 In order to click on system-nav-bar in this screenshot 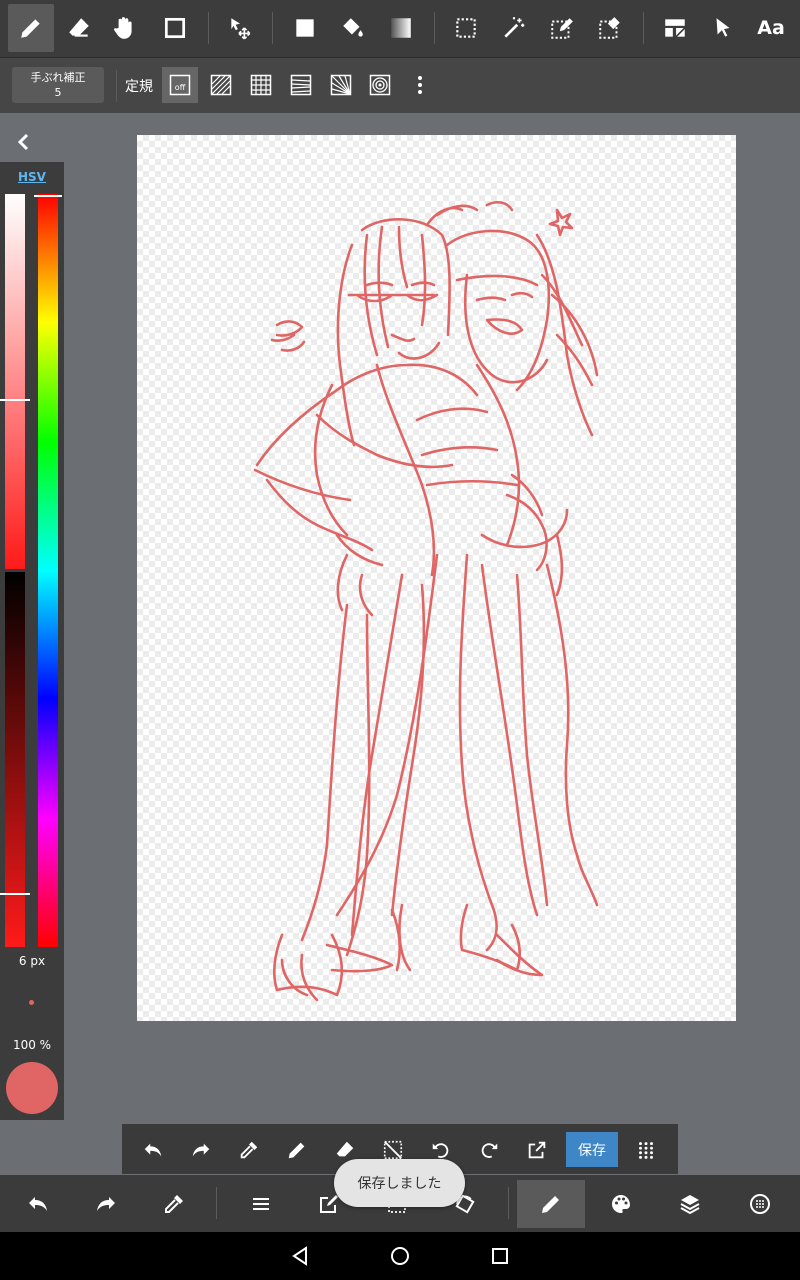, I will do `click(400, 1256)`.